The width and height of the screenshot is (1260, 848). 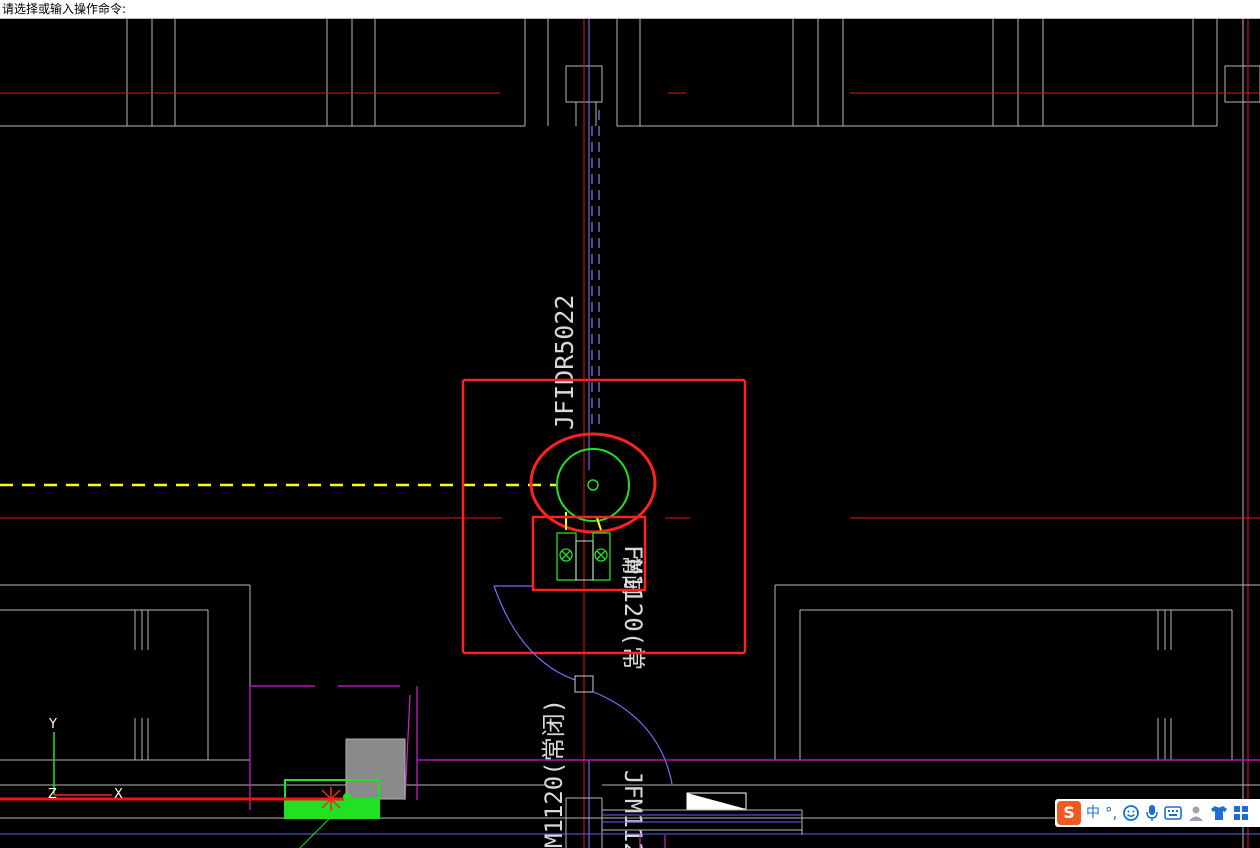 What do you see at coordinates (375, 769) in the screenshot?
I see `gray-equipment-block` at bounding box center [375, 769].